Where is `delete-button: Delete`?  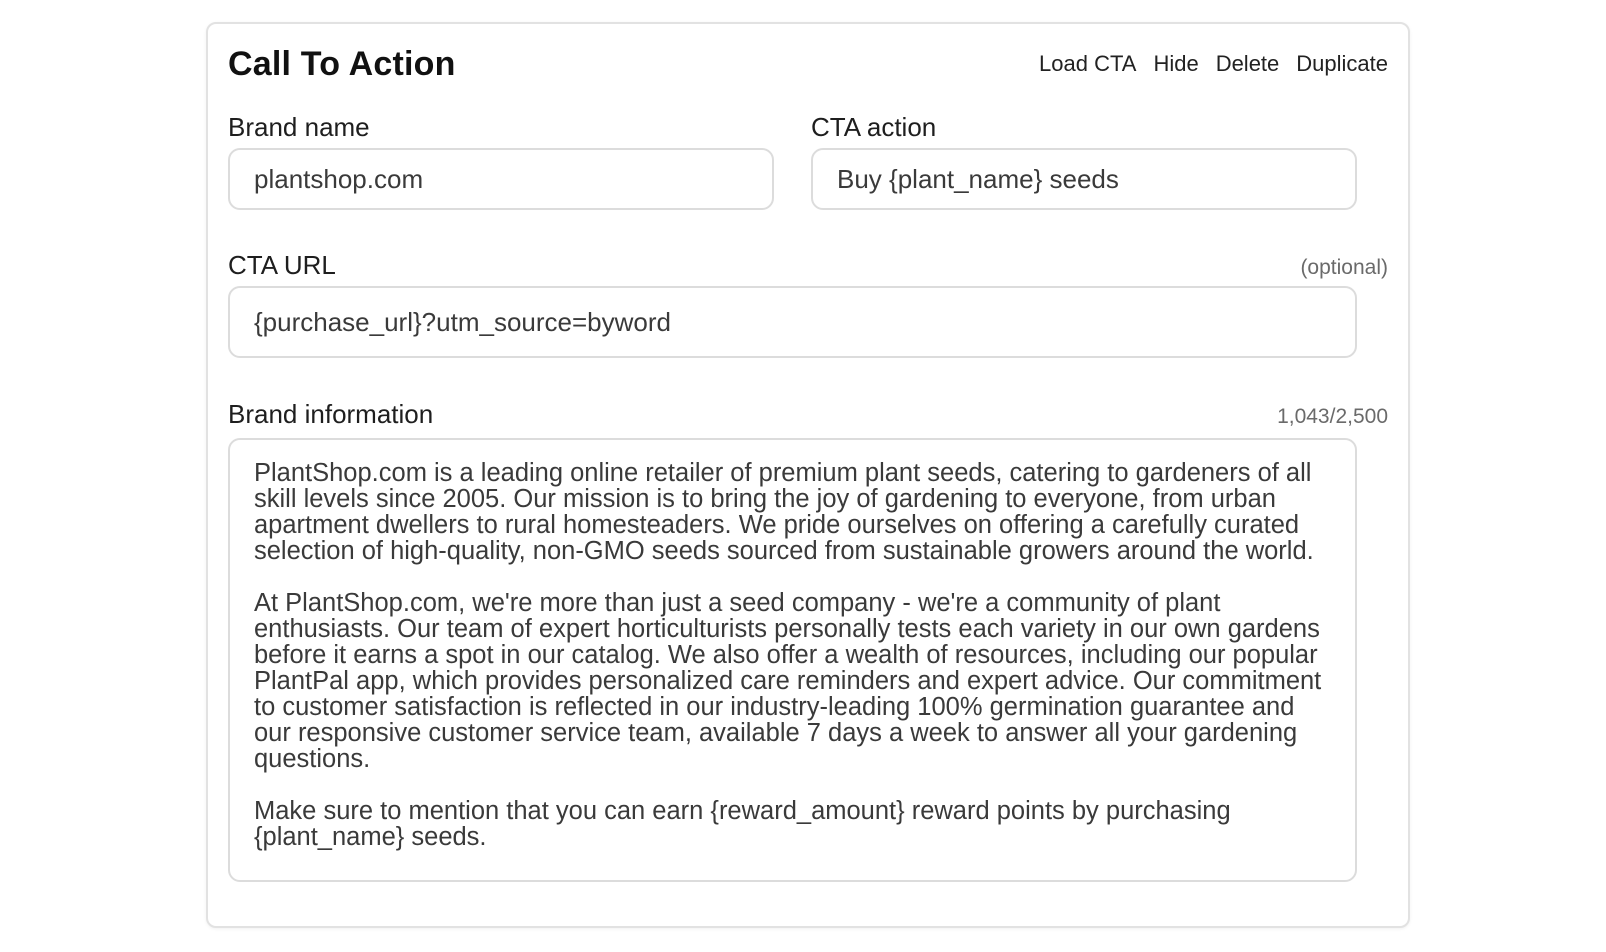
delete-button: Delete is located at coordinates (1248, 64).